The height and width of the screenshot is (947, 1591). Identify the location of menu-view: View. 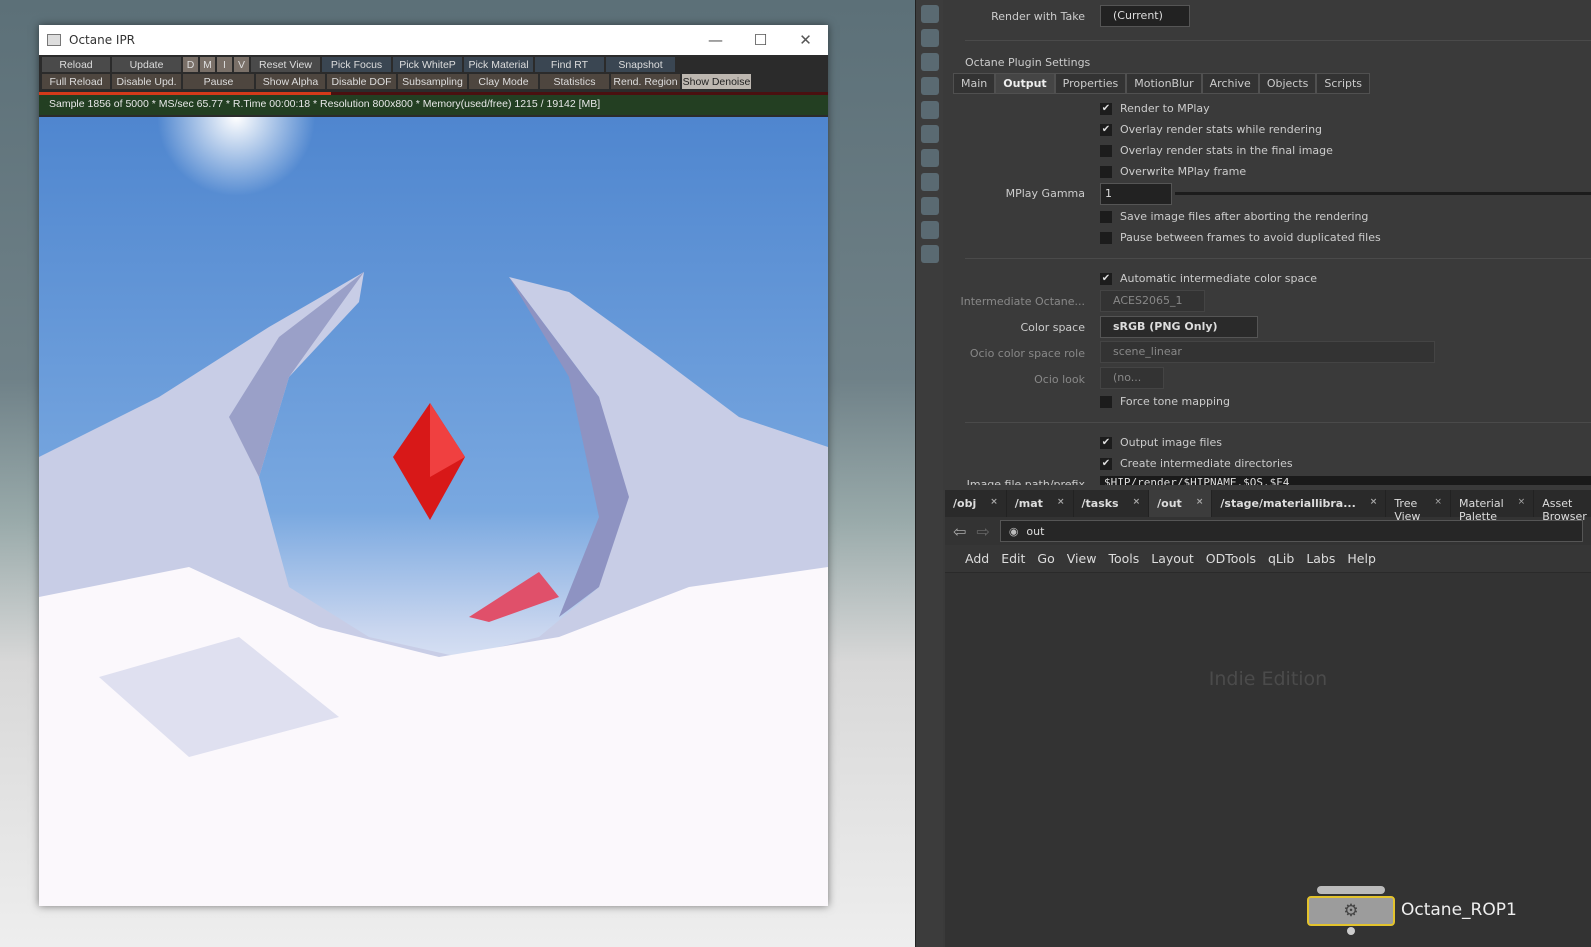
(1082, 558).